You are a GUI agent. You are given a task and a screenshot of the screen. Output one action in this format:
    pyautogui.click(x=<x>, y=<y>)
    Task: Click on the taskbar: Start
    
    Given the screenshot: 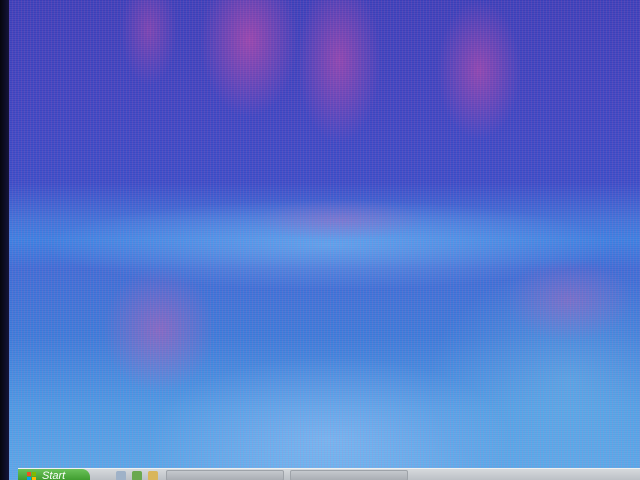 What is the action you would take?
    pyautogui.click(x=329, y=474)
    